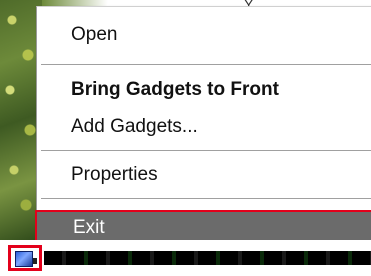 The height and width of the screenshot is (276, 371). Describe the element at coordinates (203, 227) in the screenshot. I see `menu-item-exit: Exit` at that location.